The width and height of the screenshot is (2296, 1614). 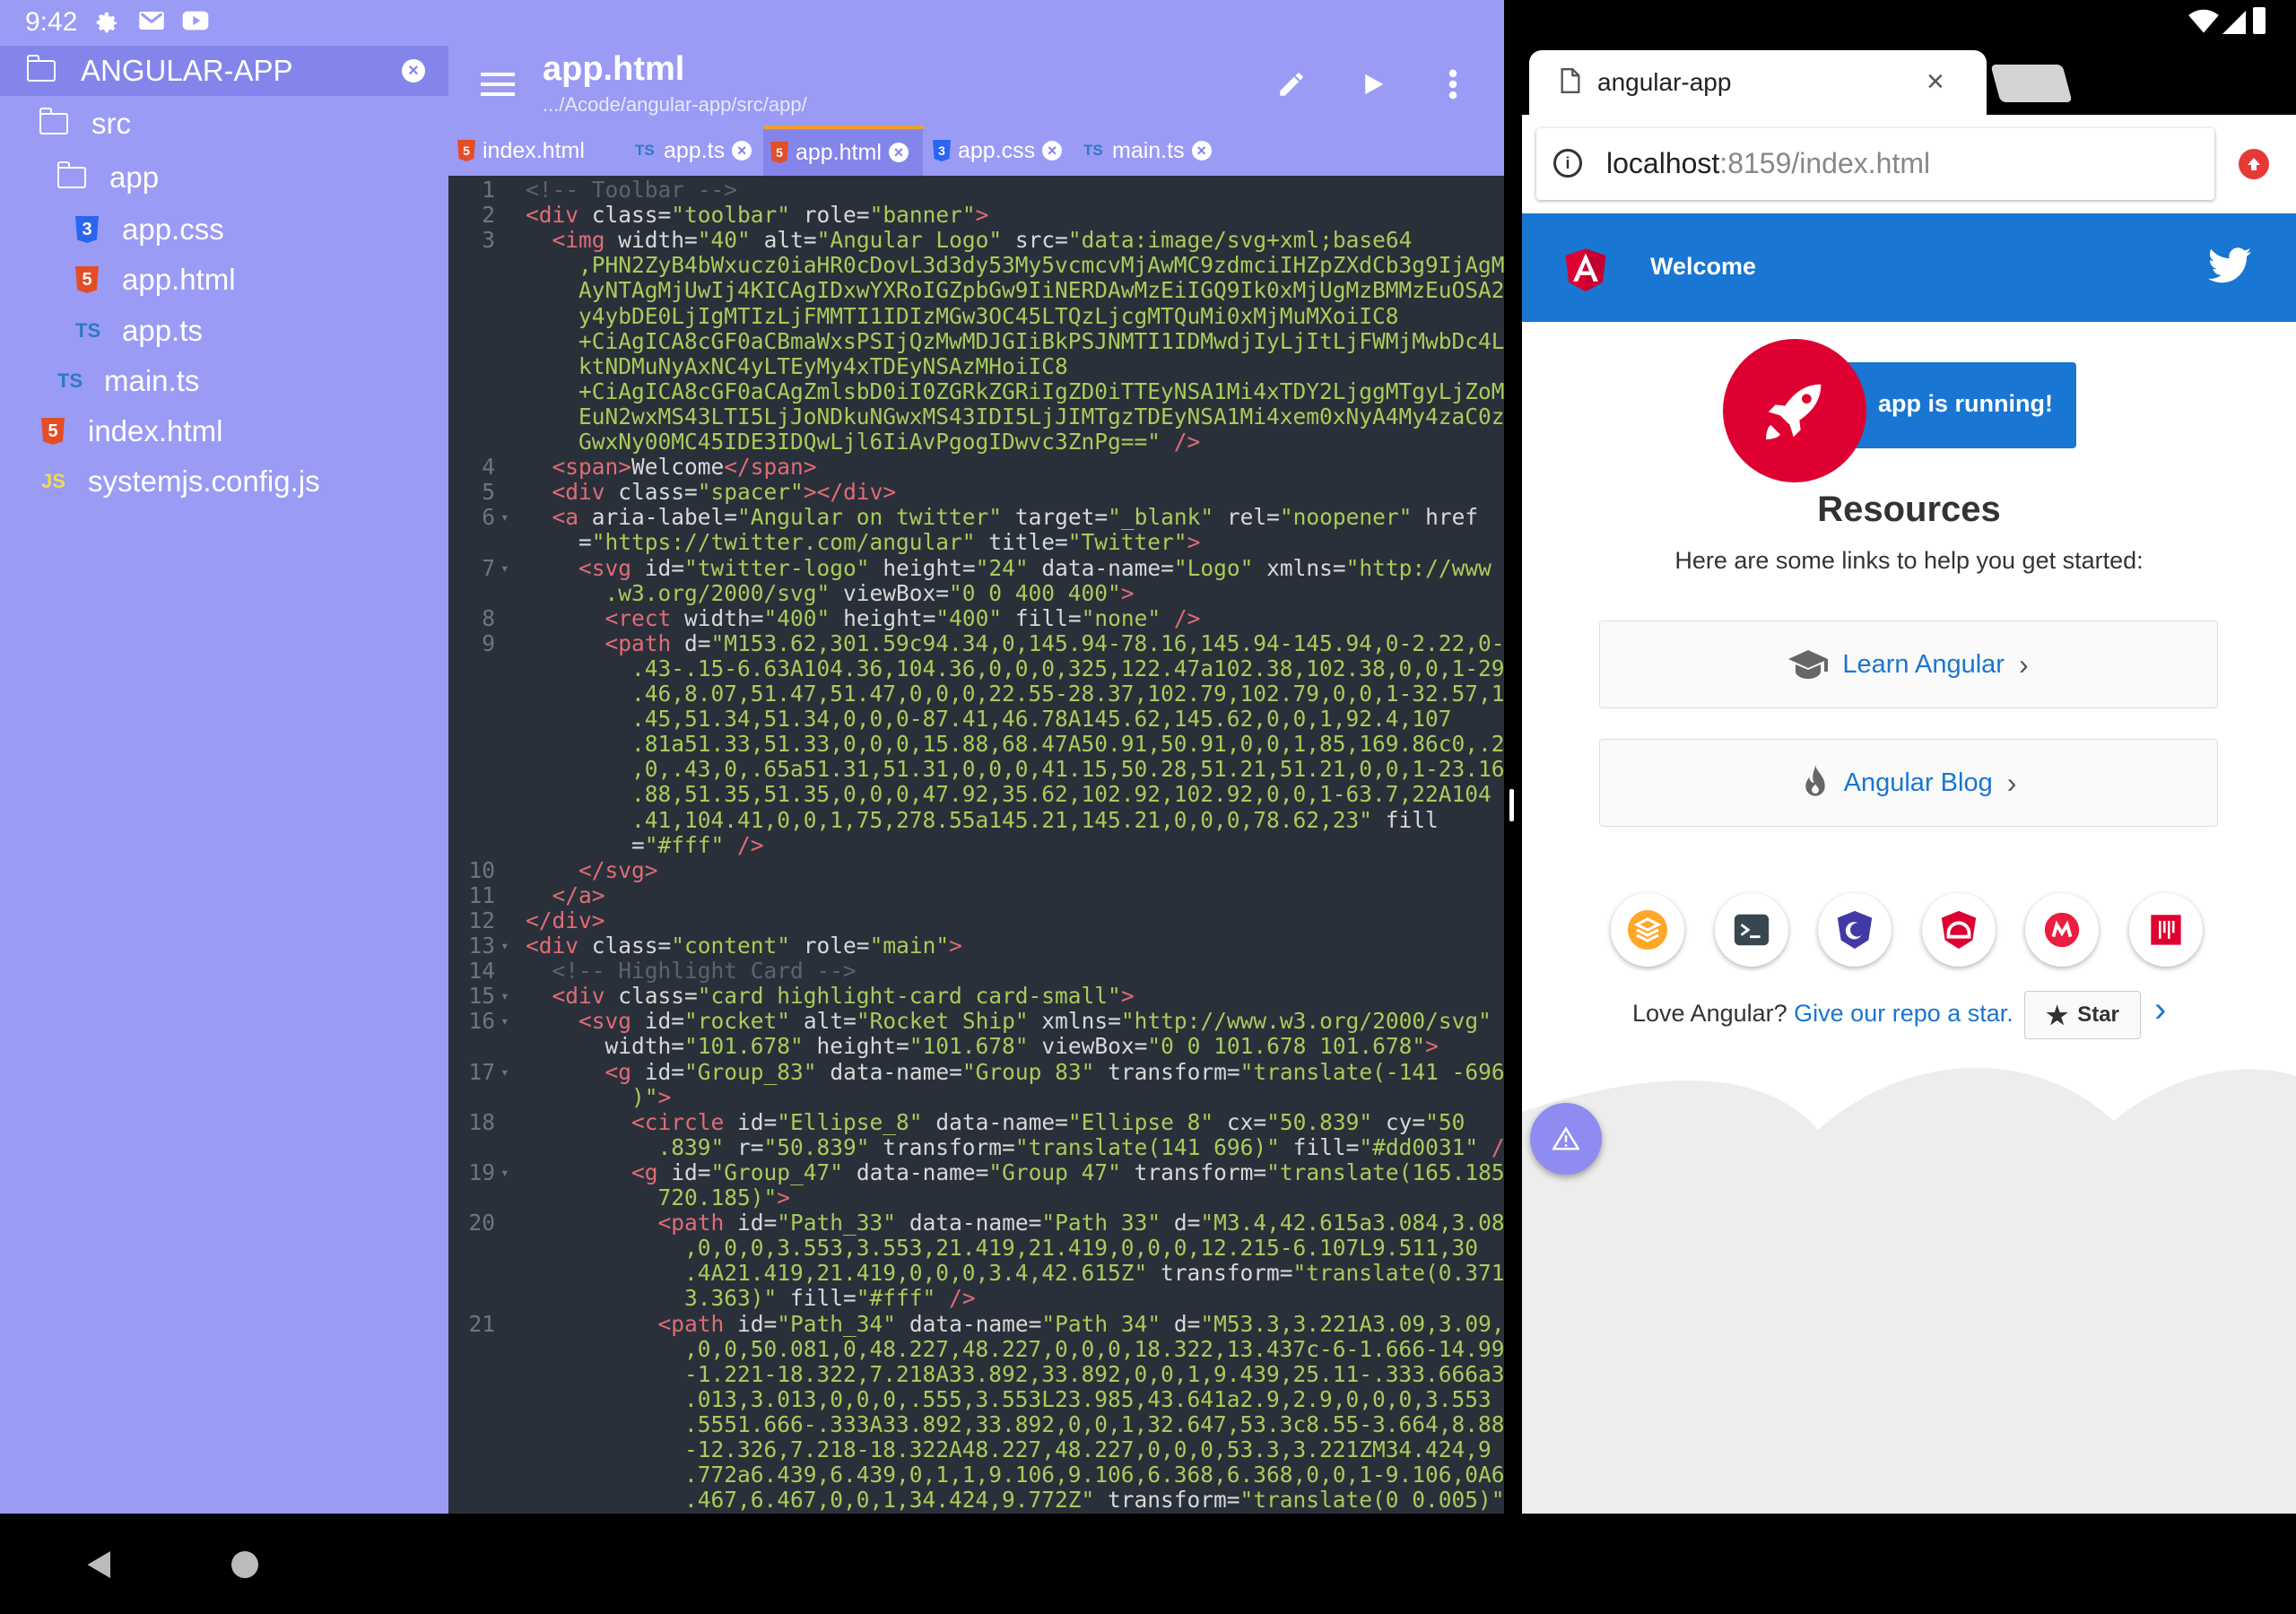 I want to click on angular-blog-card: Angular Blog ›, so click(x=1908, y=783).